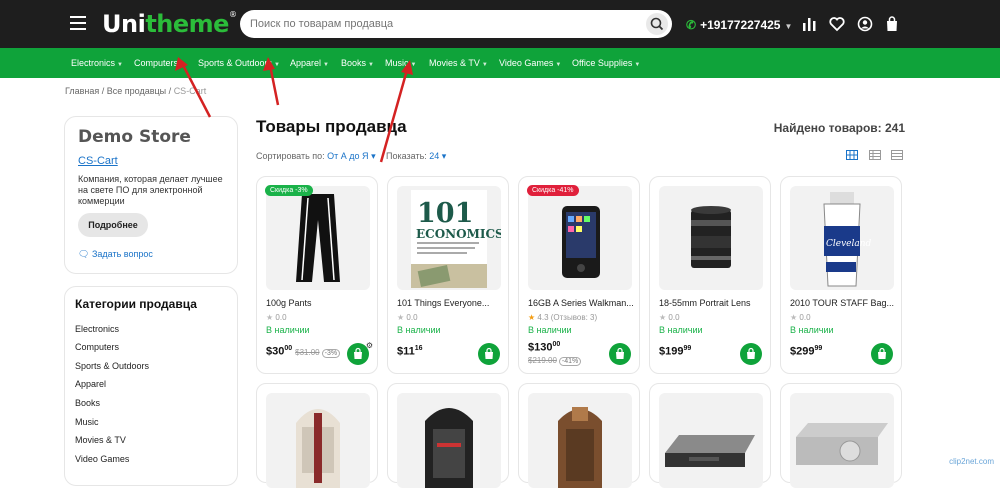 The width and height of the screenshot is (1000, 488). Describe the element at coordinates (113, 225) in the screenshot. I see `more-info-button: Подробнее` at that location.